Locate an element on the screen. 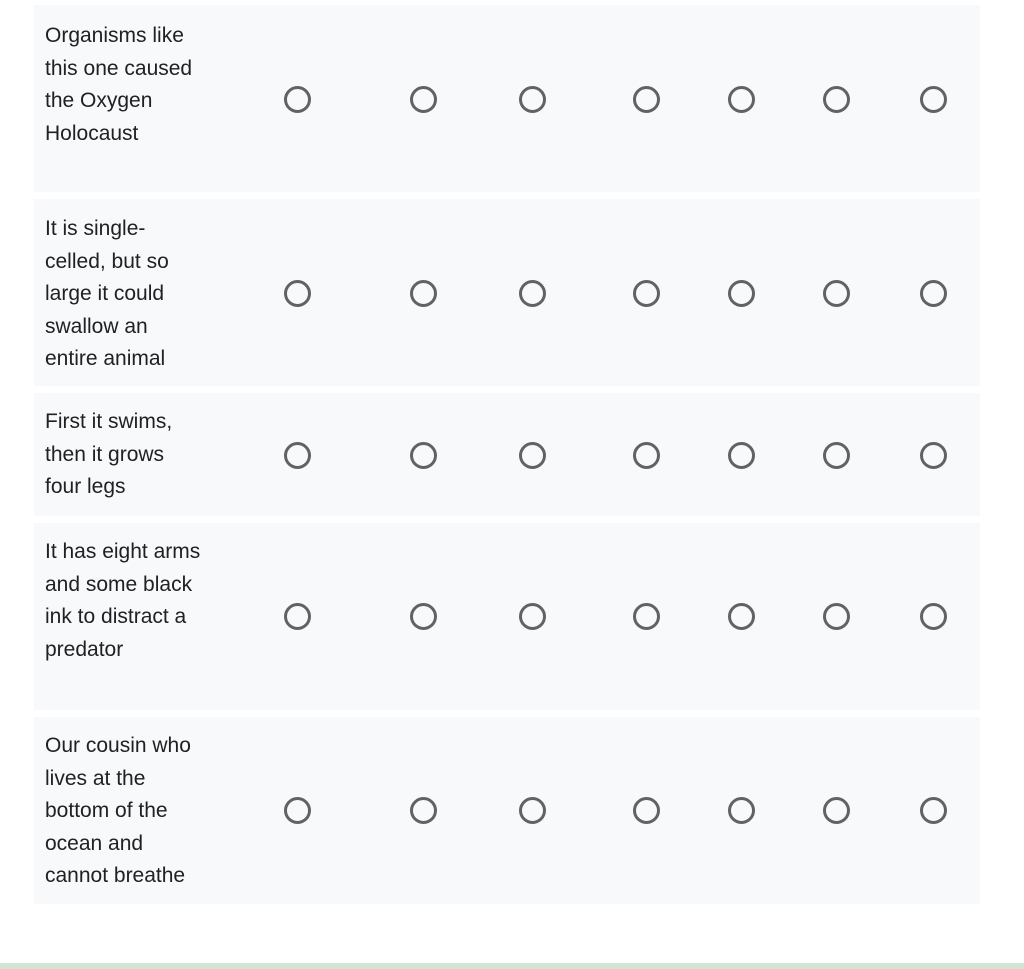 The image size is (1024, 969). radio-row5-col7 is located at coordinates (933, 810).